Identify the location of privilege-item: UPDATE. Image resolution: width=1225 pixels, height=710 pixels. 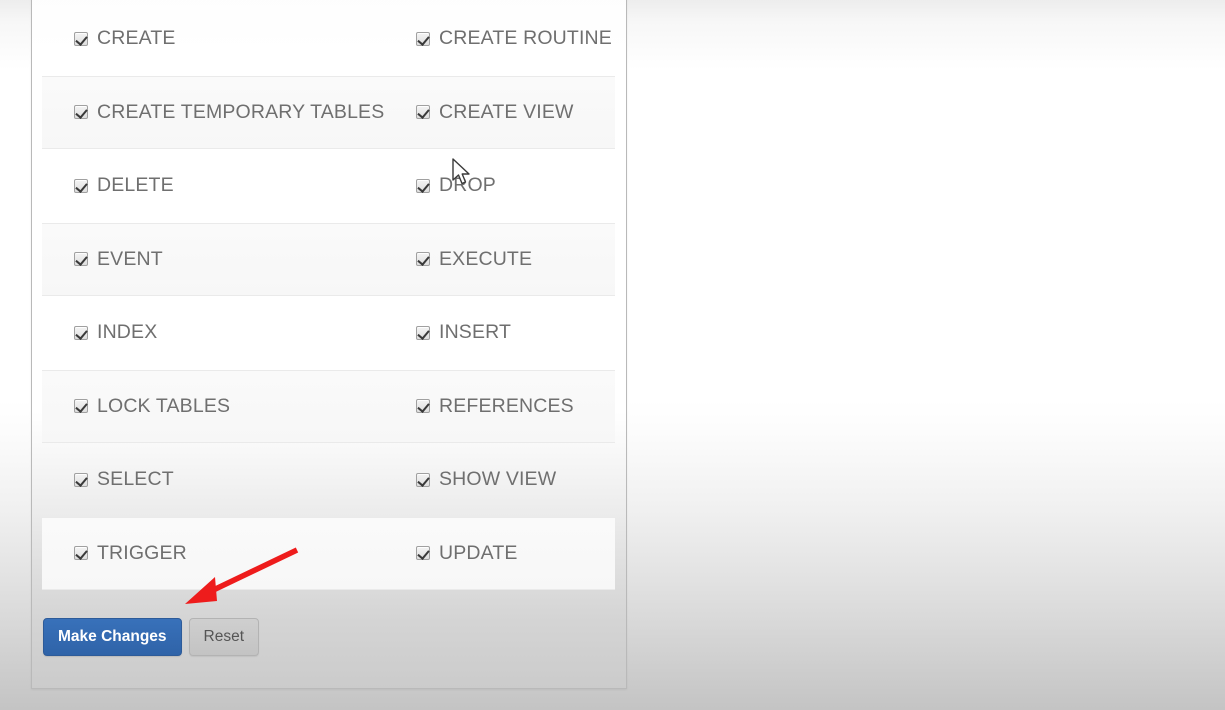
(515, 554).